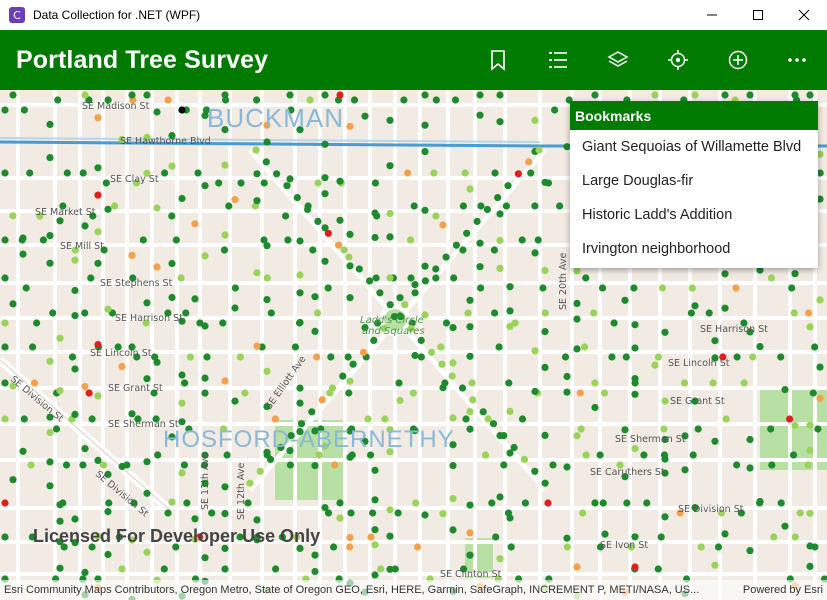  Describe the element at coordinates (694, 249) in the screenshot. I see `bookmark-item: Irvington neighborhood` at that location.